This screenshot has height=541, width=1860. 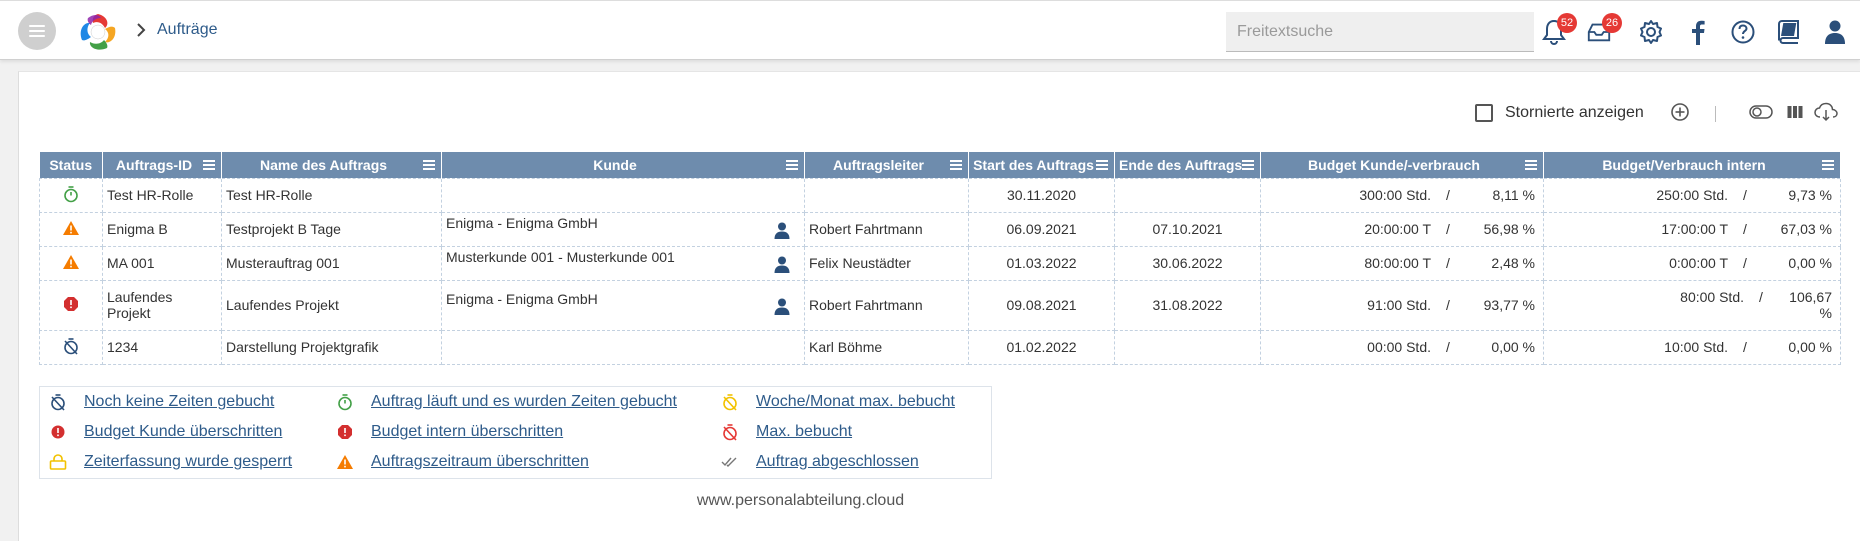 I want to click on legend-item-completed: Auftrag abgeschlossen, so click(x=819, y=462).